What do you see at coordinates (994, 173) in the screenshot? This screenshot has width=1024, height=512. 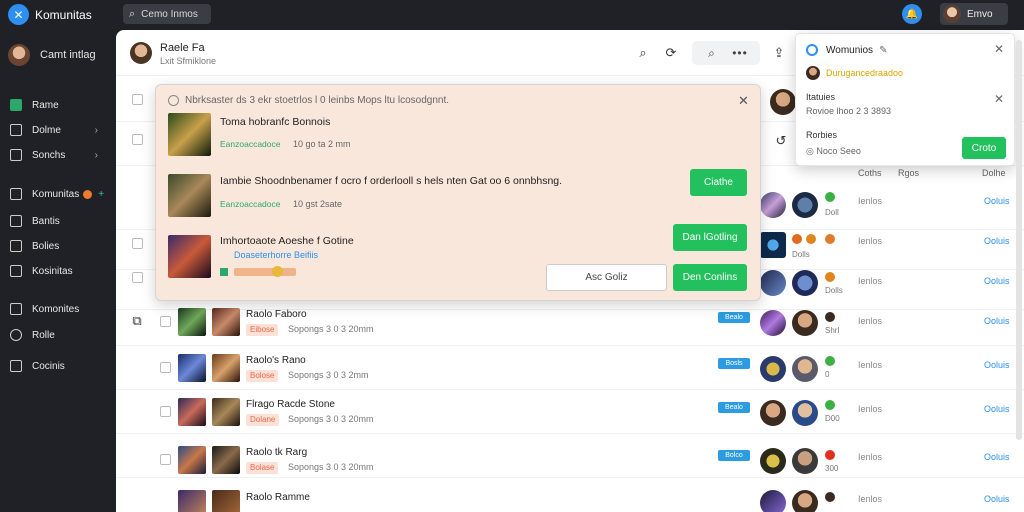 I see `column-header: Dolhe` at bounding box center [994, 173].